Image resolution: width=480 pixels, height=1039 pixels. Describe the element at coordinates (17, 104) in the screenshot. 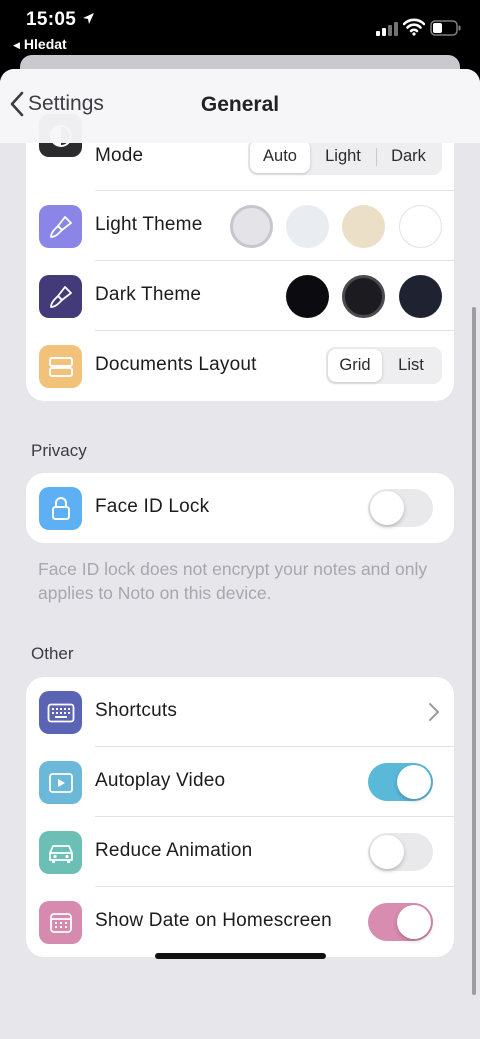

I see `chevron-left-icon` at that location.